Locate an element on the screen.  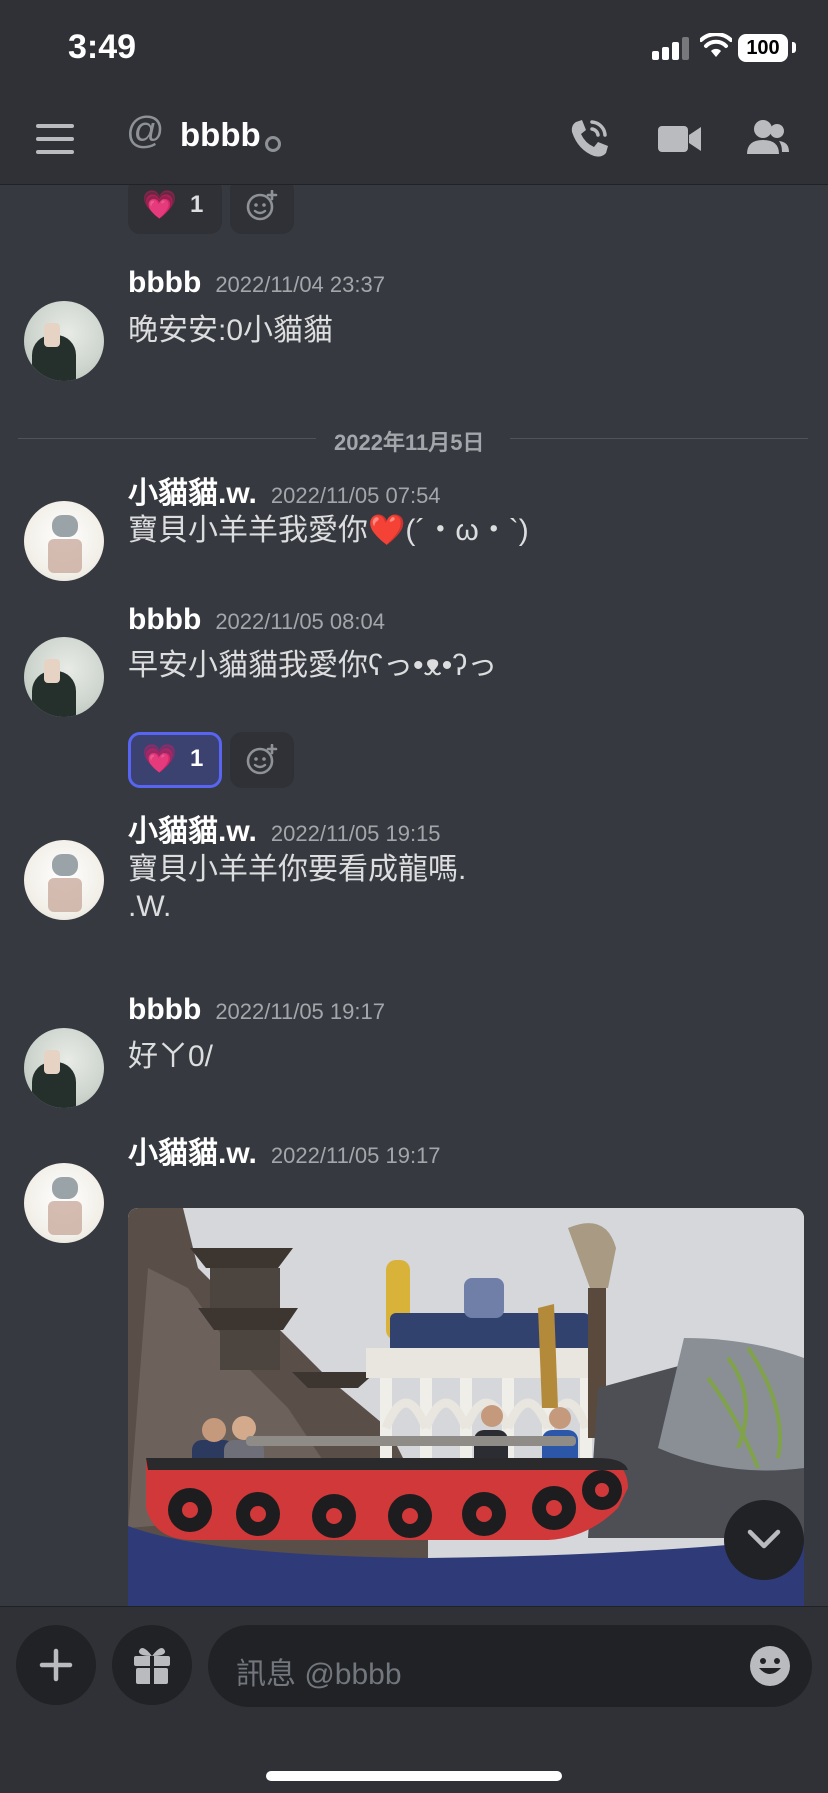
message-composer-bar: 訊息 @bbbb is located at coordinates (414, 1699).